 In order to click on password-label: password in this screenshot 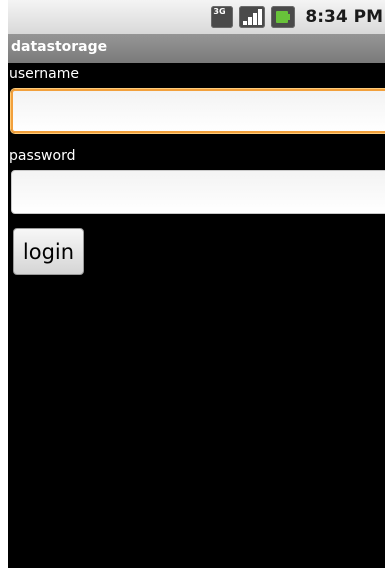, I will do `click(42, 156)`.